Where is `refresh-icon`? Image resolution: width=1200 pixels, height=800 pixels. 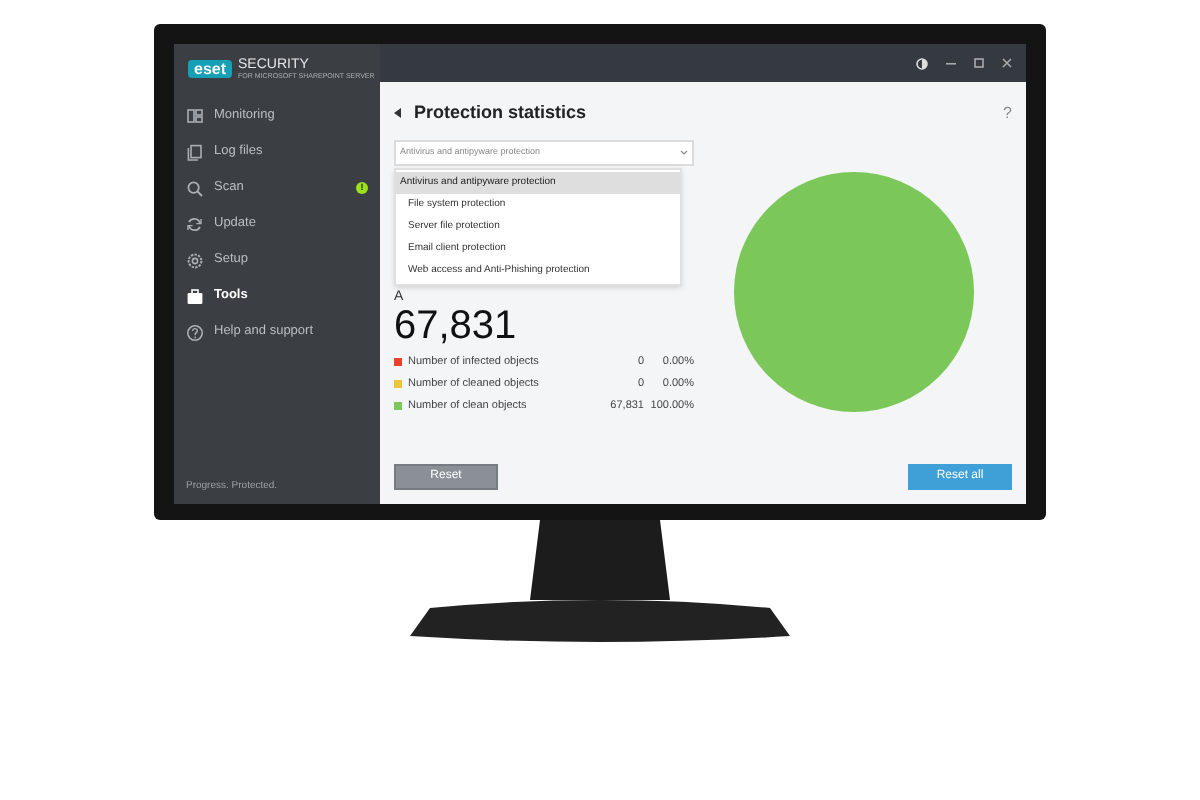 refresh-icon is located at coordinates (195, 224).